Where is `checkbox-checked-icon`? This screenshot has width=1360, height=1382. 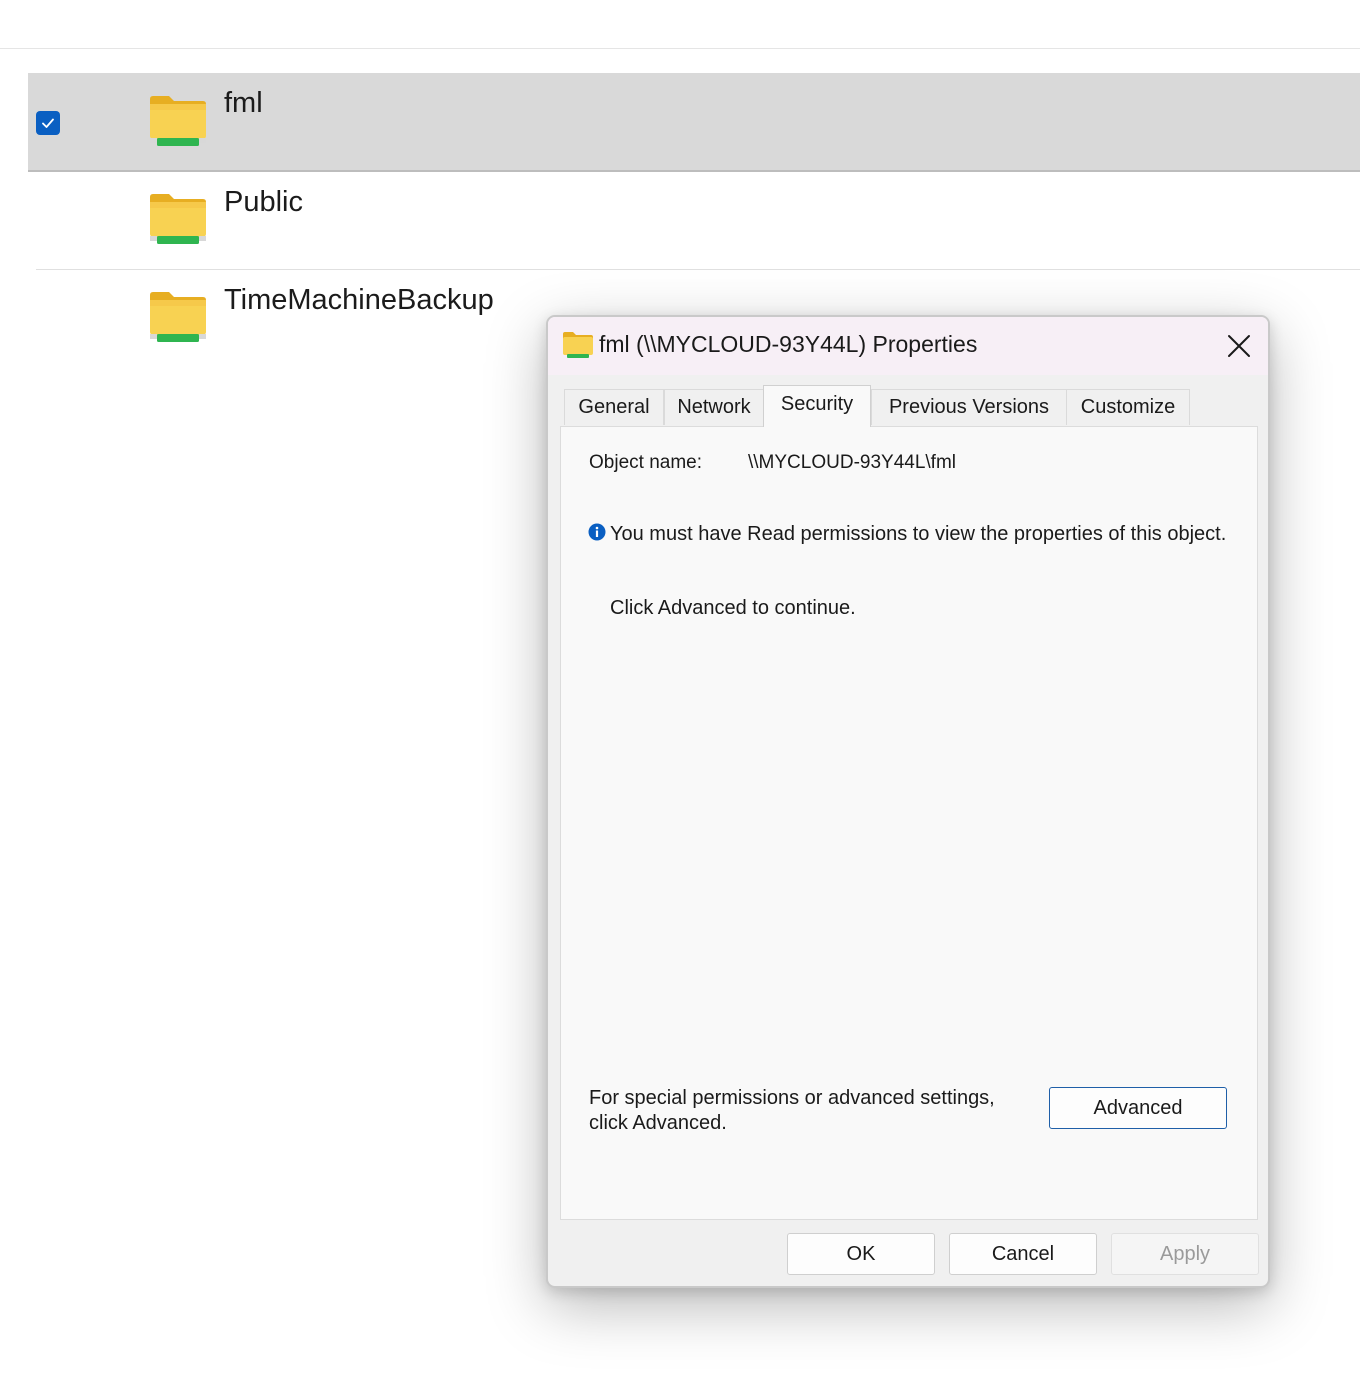 checkbox-checked-icon is located at coordinates (48, 123).